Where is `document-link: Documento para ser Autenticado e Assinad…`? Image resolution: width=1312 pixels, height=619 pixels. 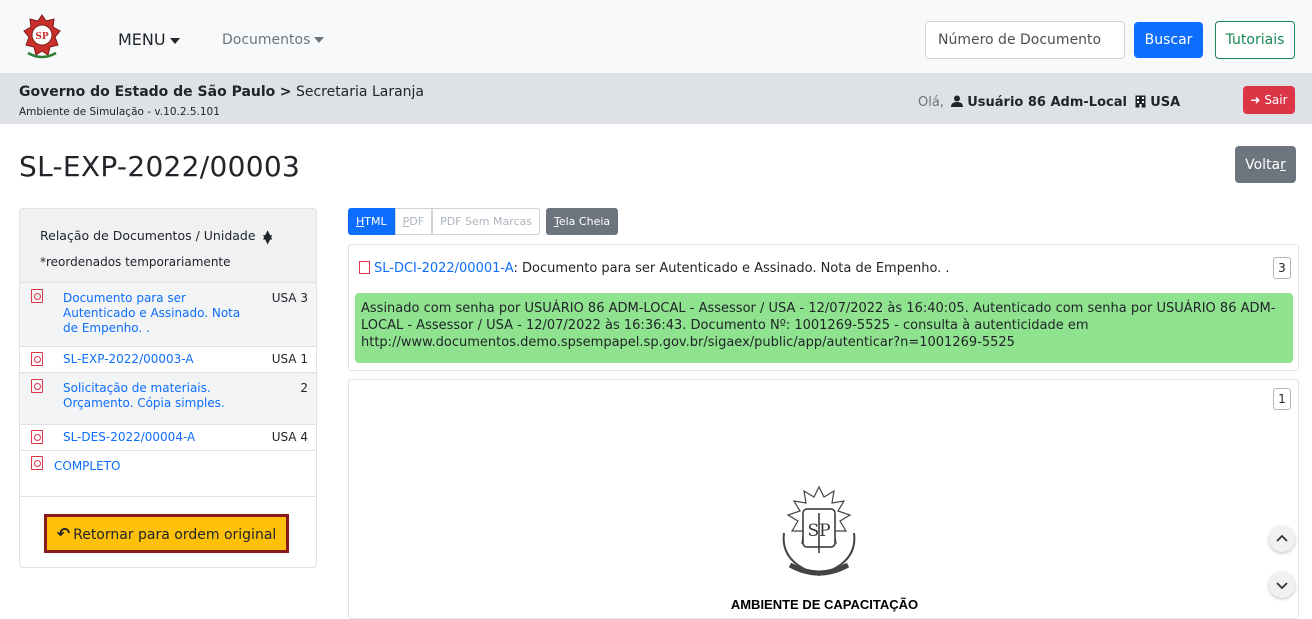 document-link: Documento para ser Autenticado e Assinad… is located at coordinates (151, 313).